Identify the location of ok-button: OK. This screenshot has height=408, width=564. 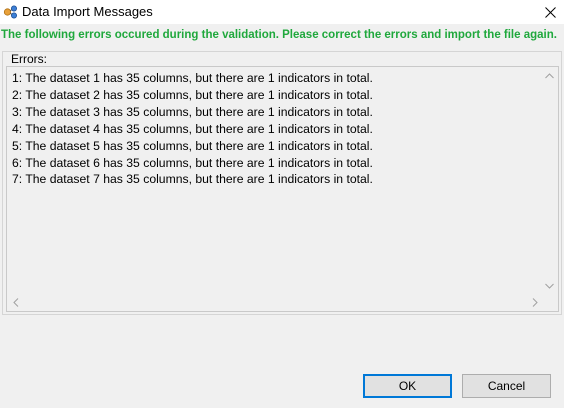
(407, 386).